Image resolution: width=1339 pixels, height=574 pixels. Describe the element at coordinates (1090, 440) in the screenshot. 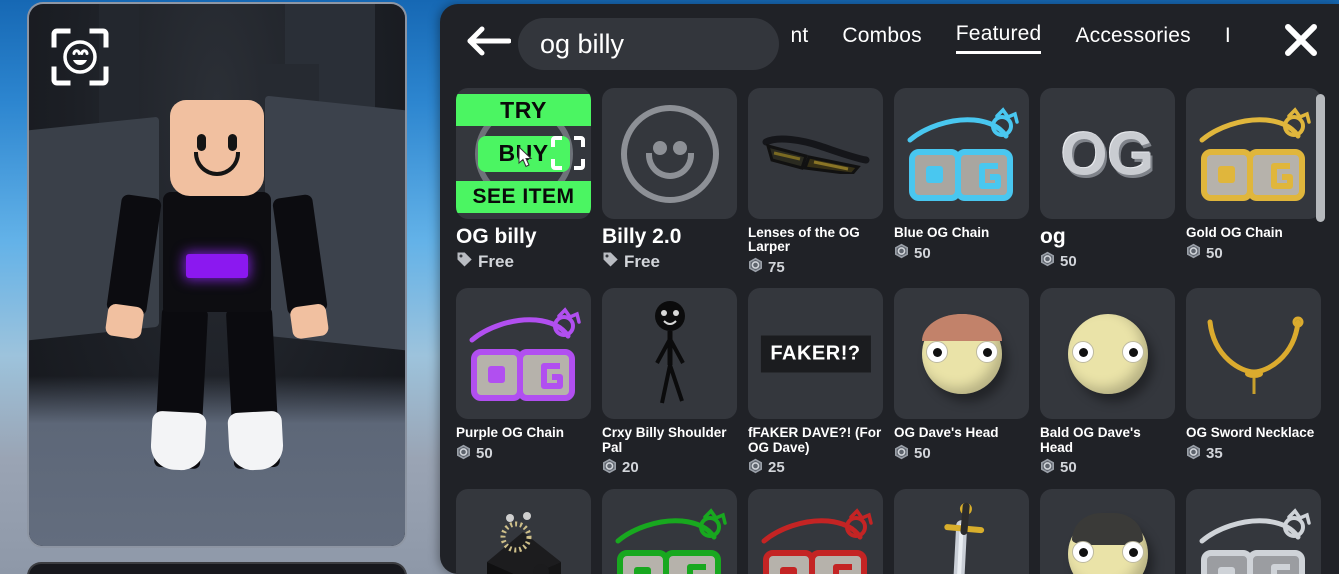

I see `item-title: Bald OG Dave's Head` at that location.